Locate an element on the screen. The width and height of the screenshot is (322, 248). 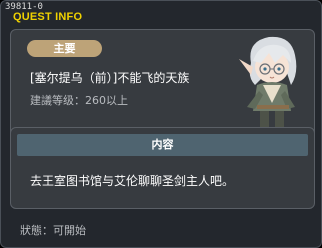
recommended-level: 建議等级：260以上 is located at coordinates (79, 100).